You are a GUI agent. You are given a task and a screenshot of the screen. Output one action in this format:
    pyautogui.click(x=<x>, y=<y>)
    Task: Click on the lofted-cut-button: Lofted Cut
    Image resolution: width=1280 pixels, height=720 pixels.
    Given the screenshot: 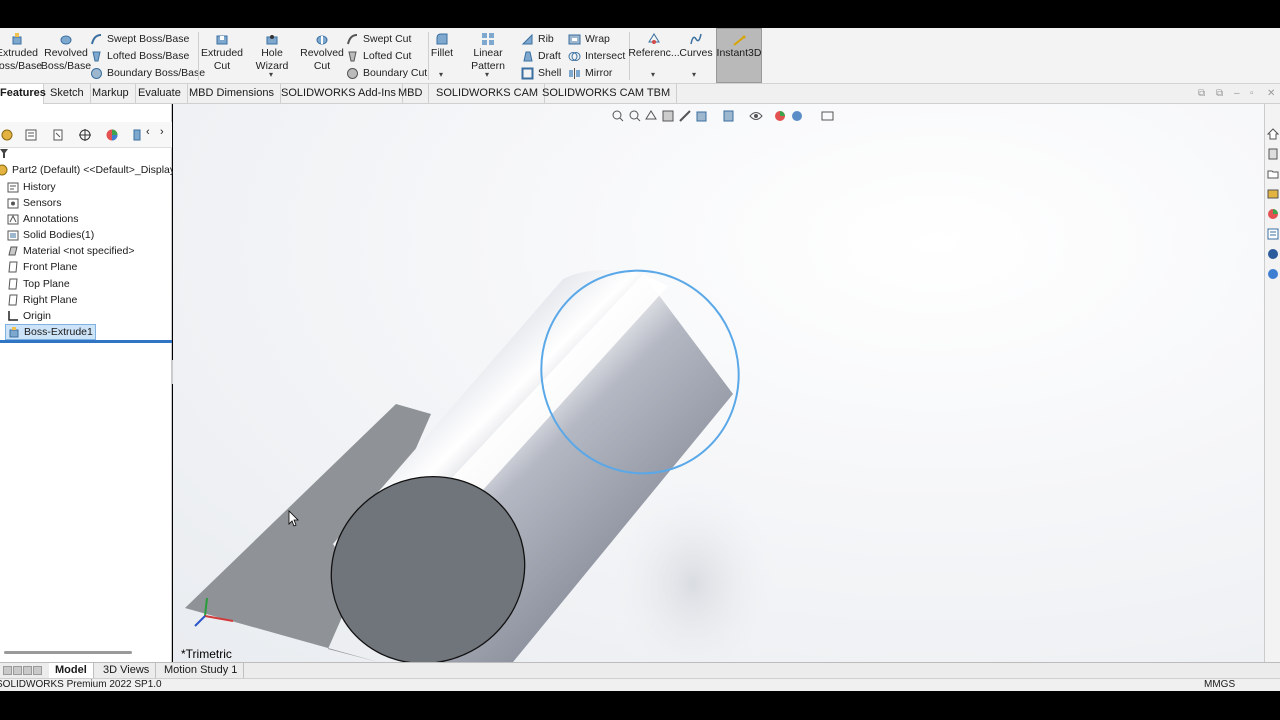 What is the action you would take?
    pyautogui.click(x=378, y=56)
    